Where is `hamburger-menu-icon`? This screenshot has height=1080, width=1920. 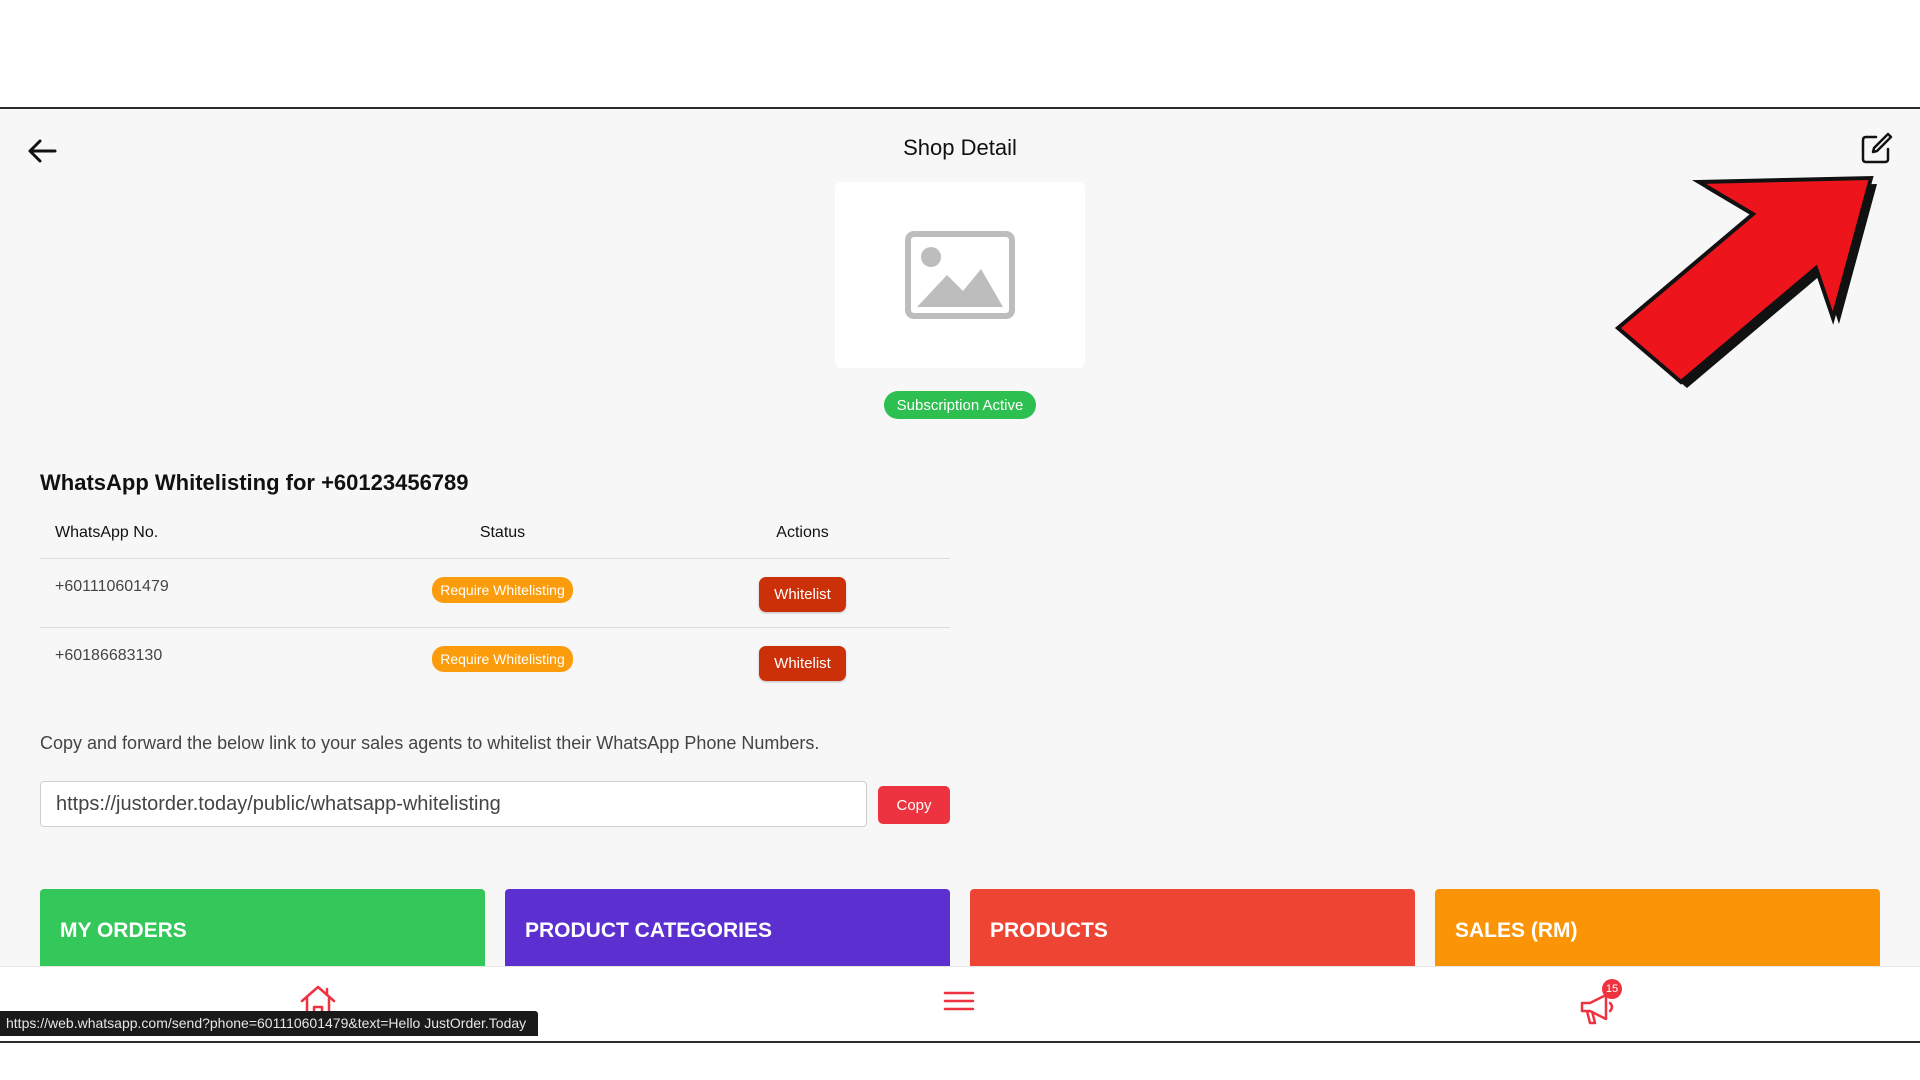
hamburger-menu-icon is located at coordinates (959, 1001).